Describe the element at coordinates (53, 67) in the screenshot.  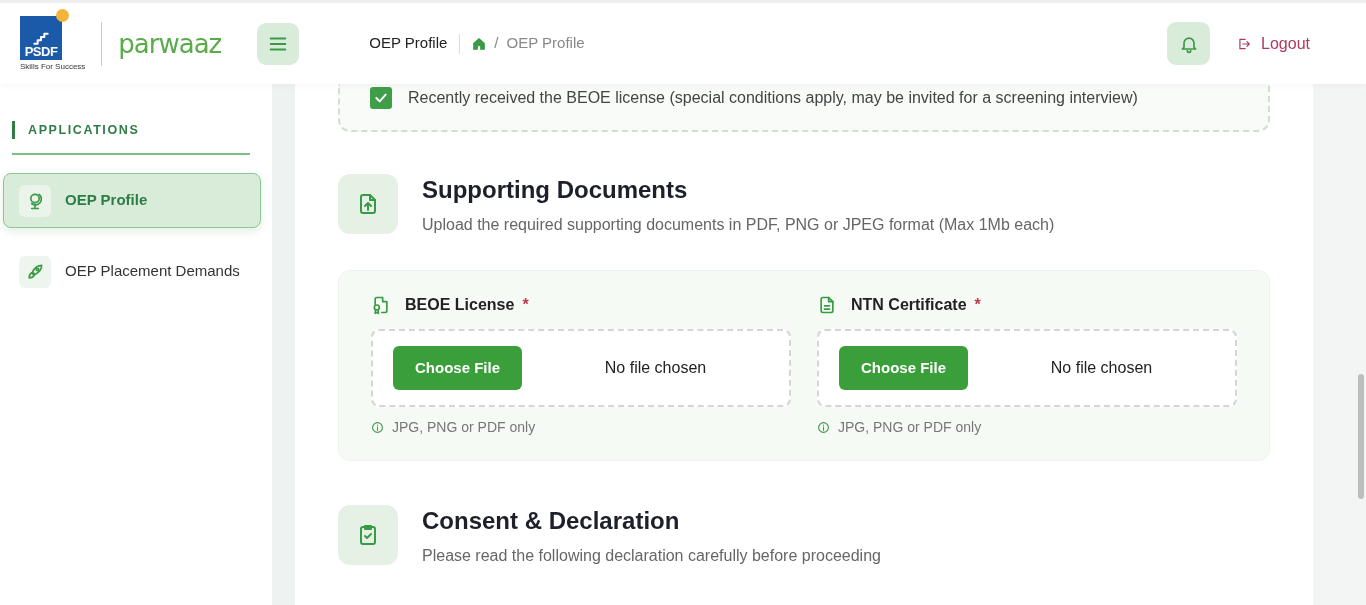
I see `logo-tagline: Skills For Success` at that location.